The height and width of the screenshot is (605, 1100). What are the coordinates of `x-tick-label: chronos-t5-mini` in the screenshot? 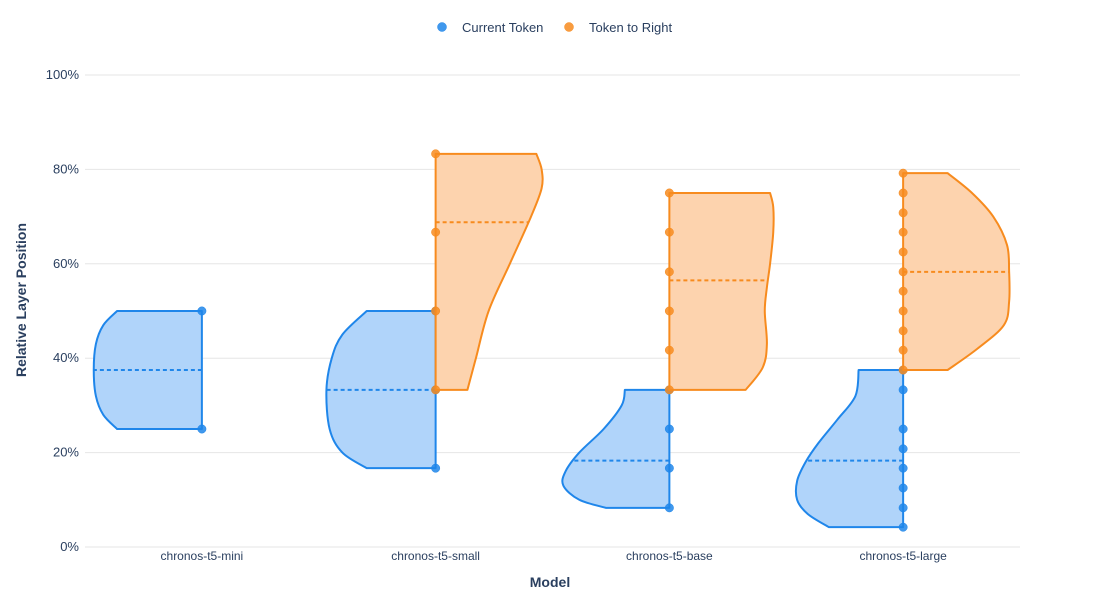 It's located at (202, 556).